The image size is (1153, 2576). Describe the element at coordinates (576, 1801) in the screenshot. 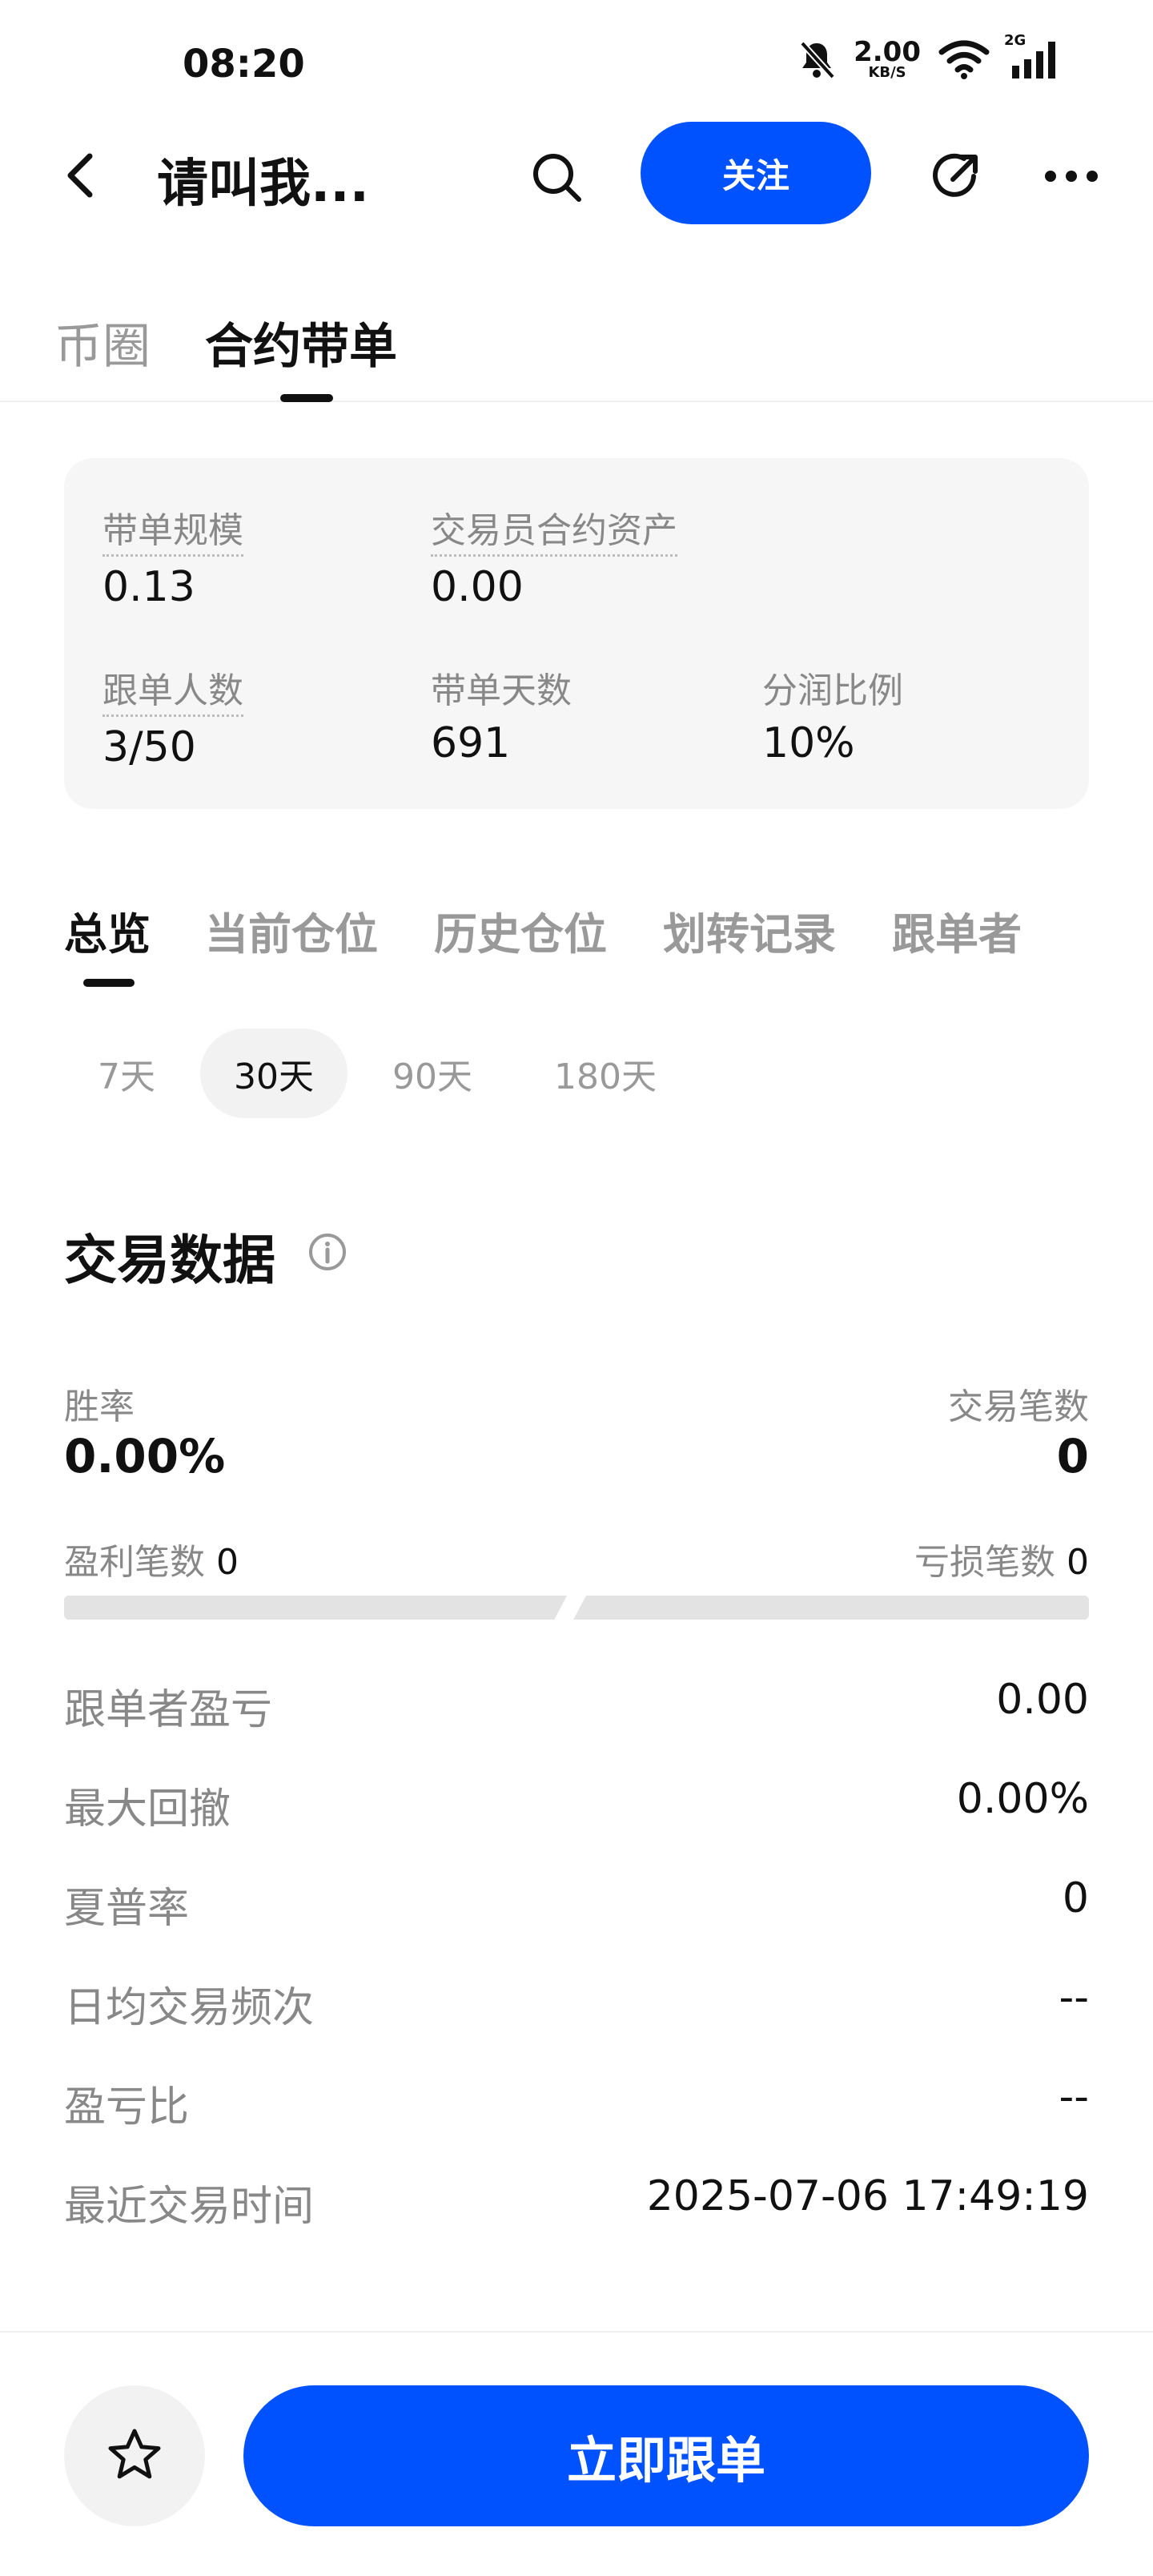

I see `metric-row-max-drawdown: 最大回撤 0.00%` at that location.